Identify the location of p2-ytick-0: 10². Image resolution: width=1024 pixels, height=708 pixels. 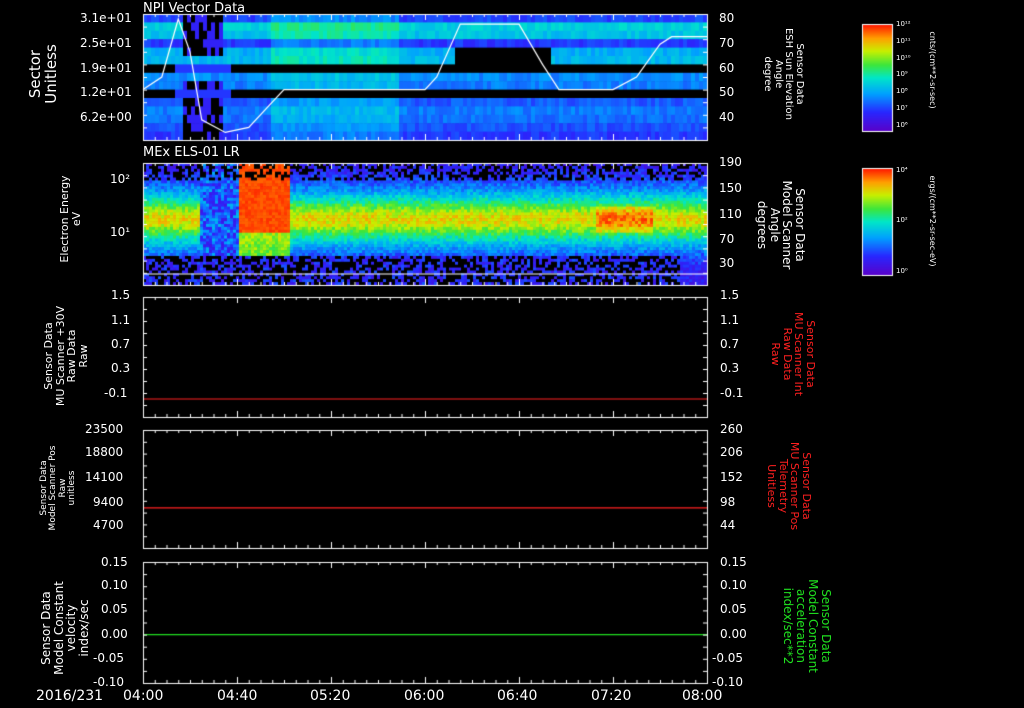
(120, 179).